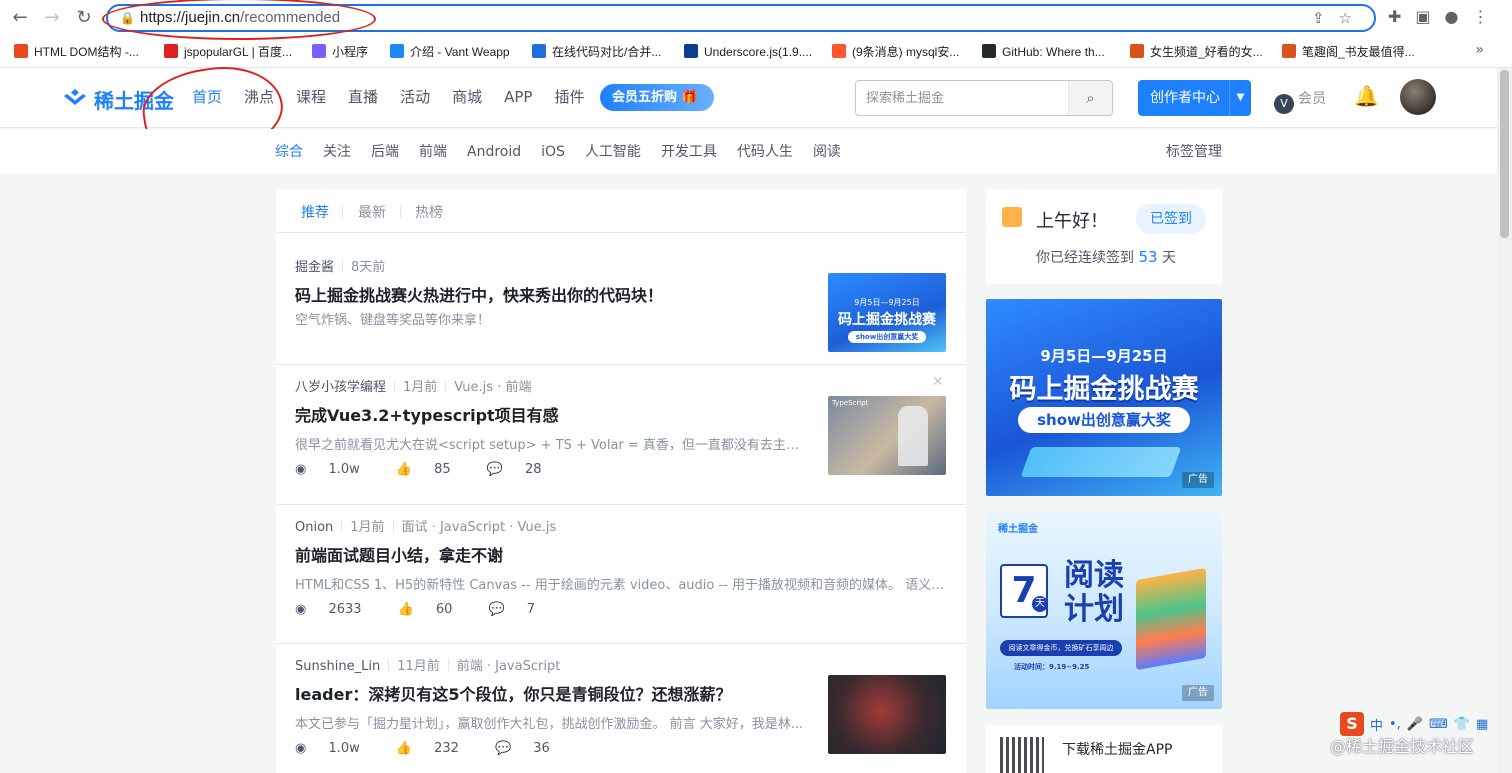 This screenshot has height=773, width=1512. Describe the element at coordinates (336, 748) in the screenshot. I see `views-stat: ◉ 1.0w` at that location.